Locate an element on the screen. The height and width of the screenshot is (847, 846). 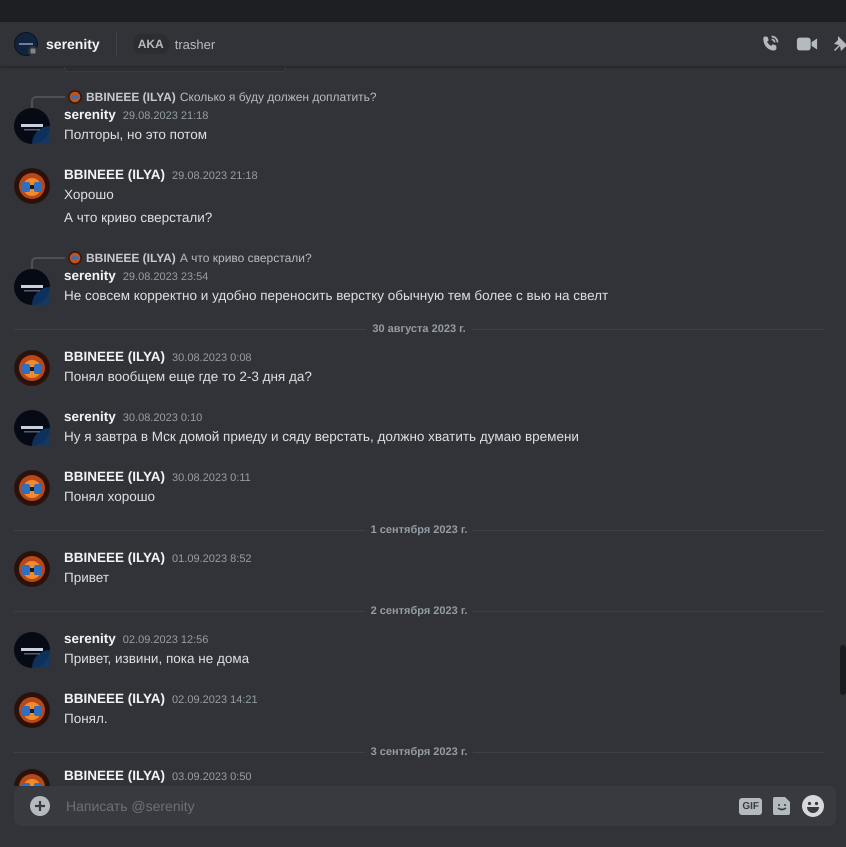
emoji-icon is located at coordinates (813, 806).